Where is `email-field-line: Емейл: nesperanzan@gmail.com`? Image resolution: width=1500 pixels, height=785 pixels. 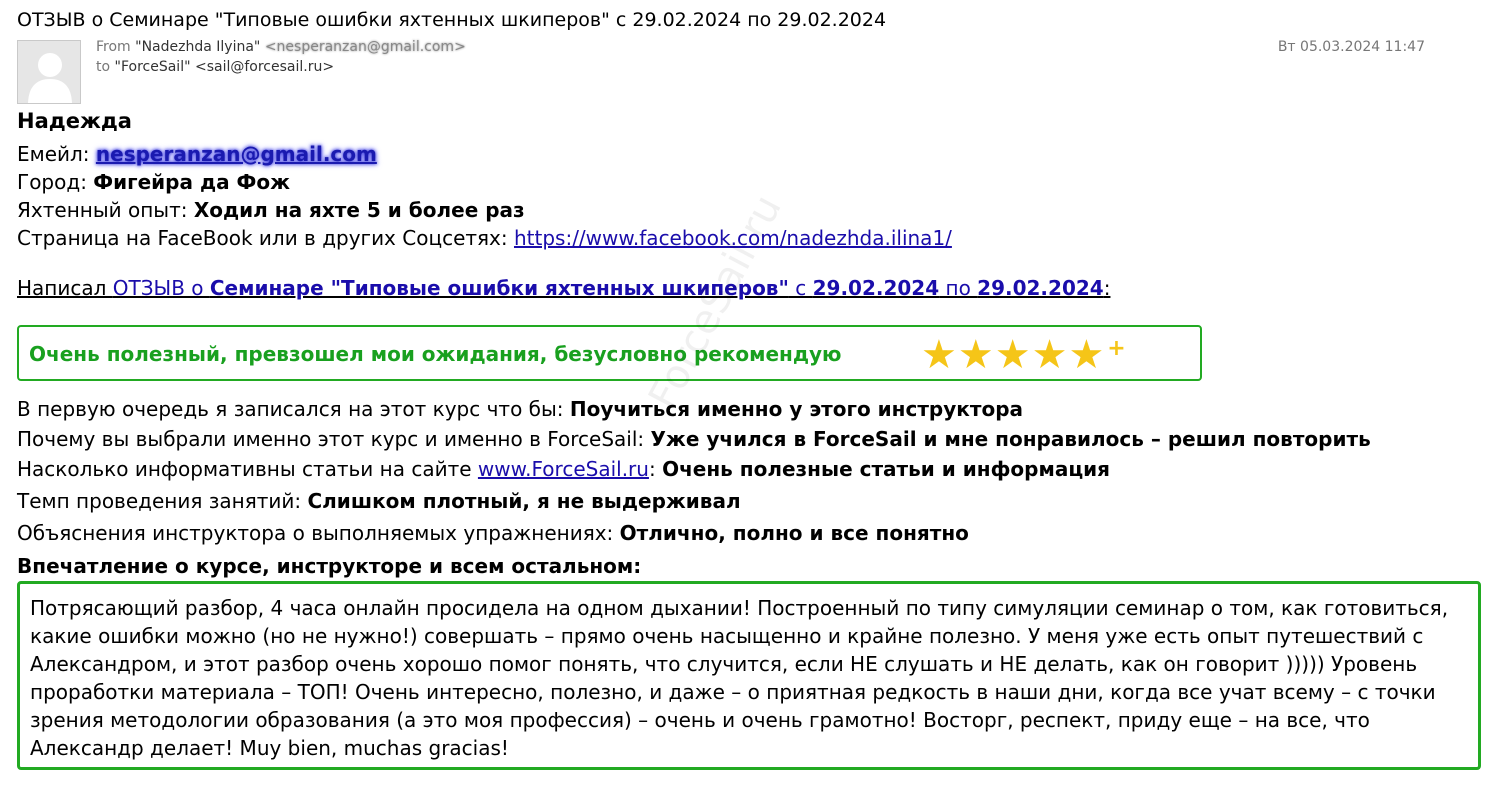 email-field-line: Емейл: nesperanzan@gmail.com is located at coordinates (197, 154).